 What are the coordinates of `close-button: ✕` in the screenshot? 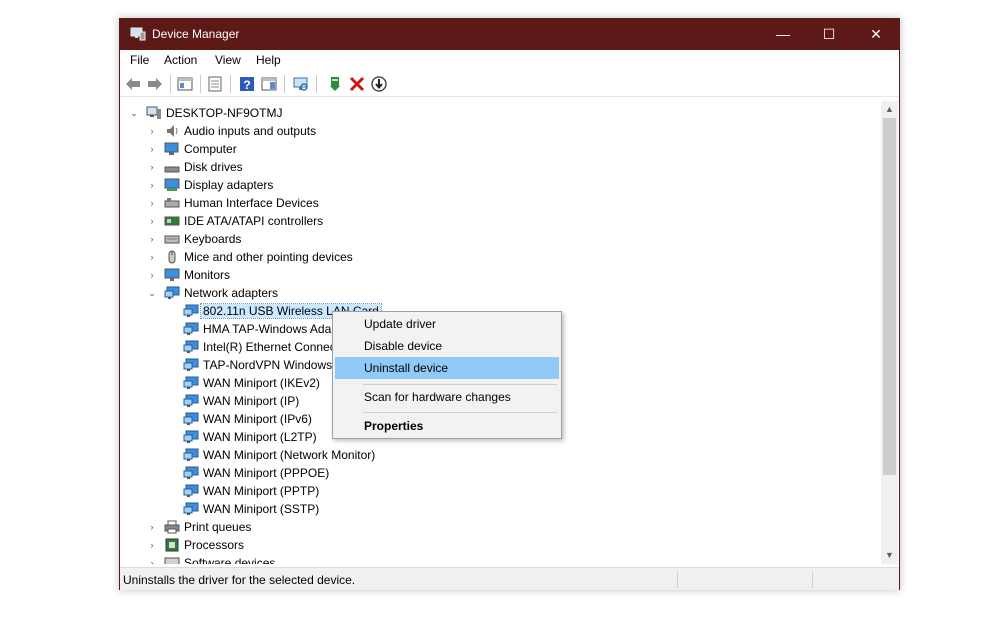 It's located at (876, 34).